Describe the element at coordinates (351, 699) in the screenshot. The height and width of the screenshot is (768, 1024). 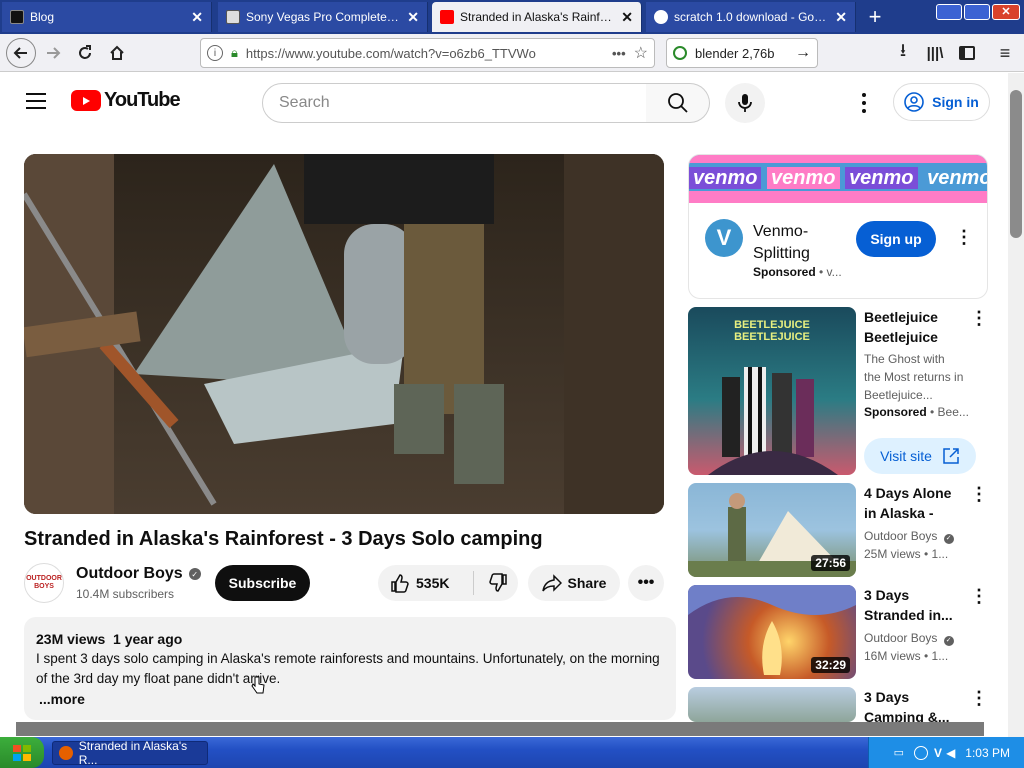
I see `show-more-link: ...more` at that location.